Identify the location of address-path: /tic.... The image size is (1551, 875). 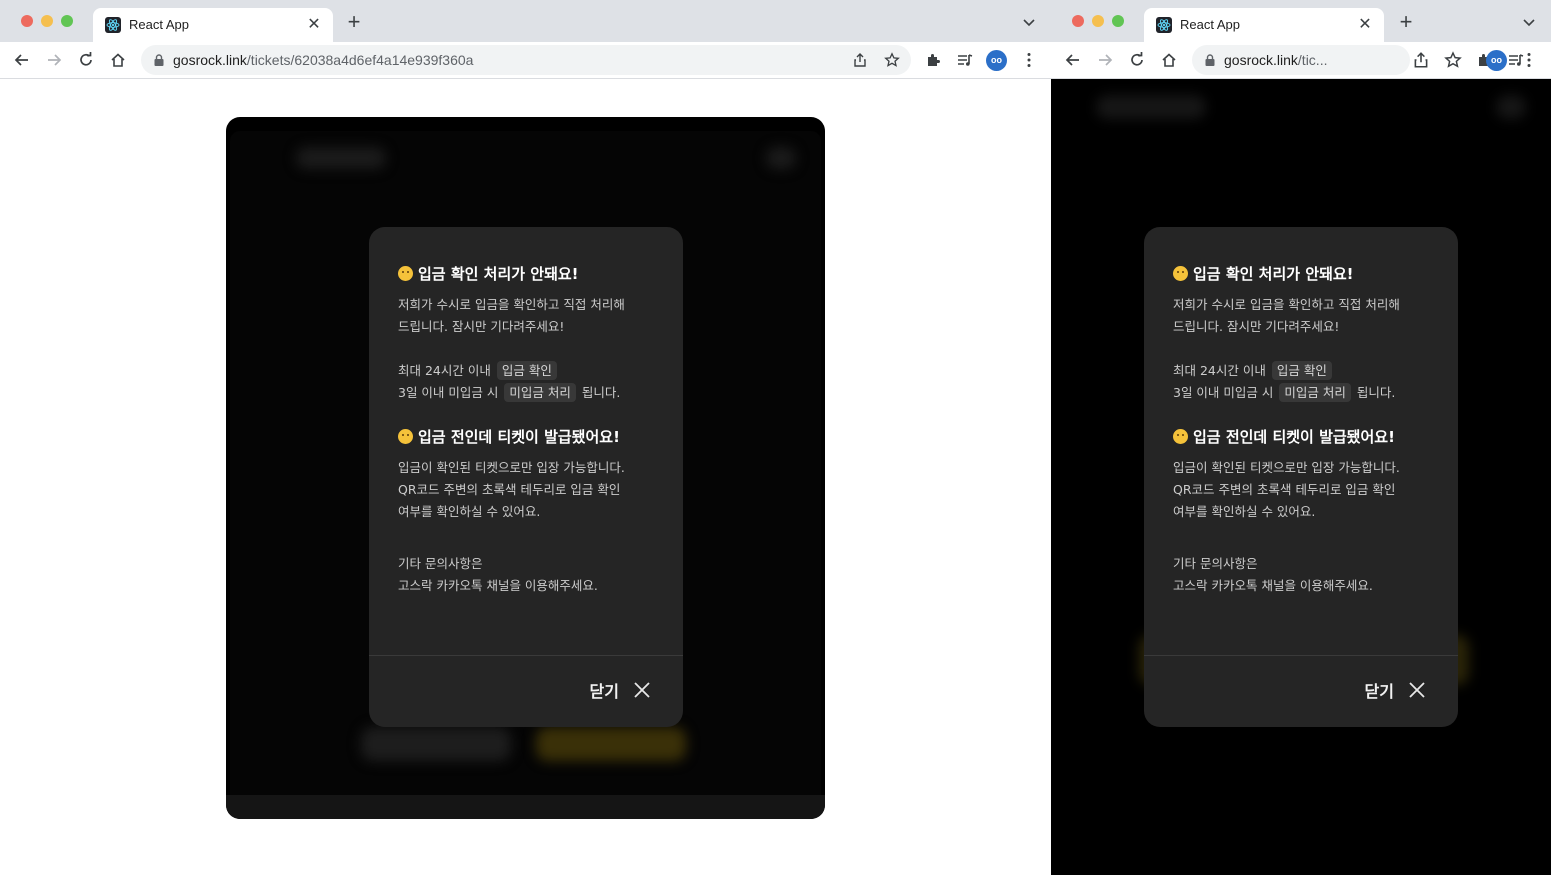
(1312, 60).